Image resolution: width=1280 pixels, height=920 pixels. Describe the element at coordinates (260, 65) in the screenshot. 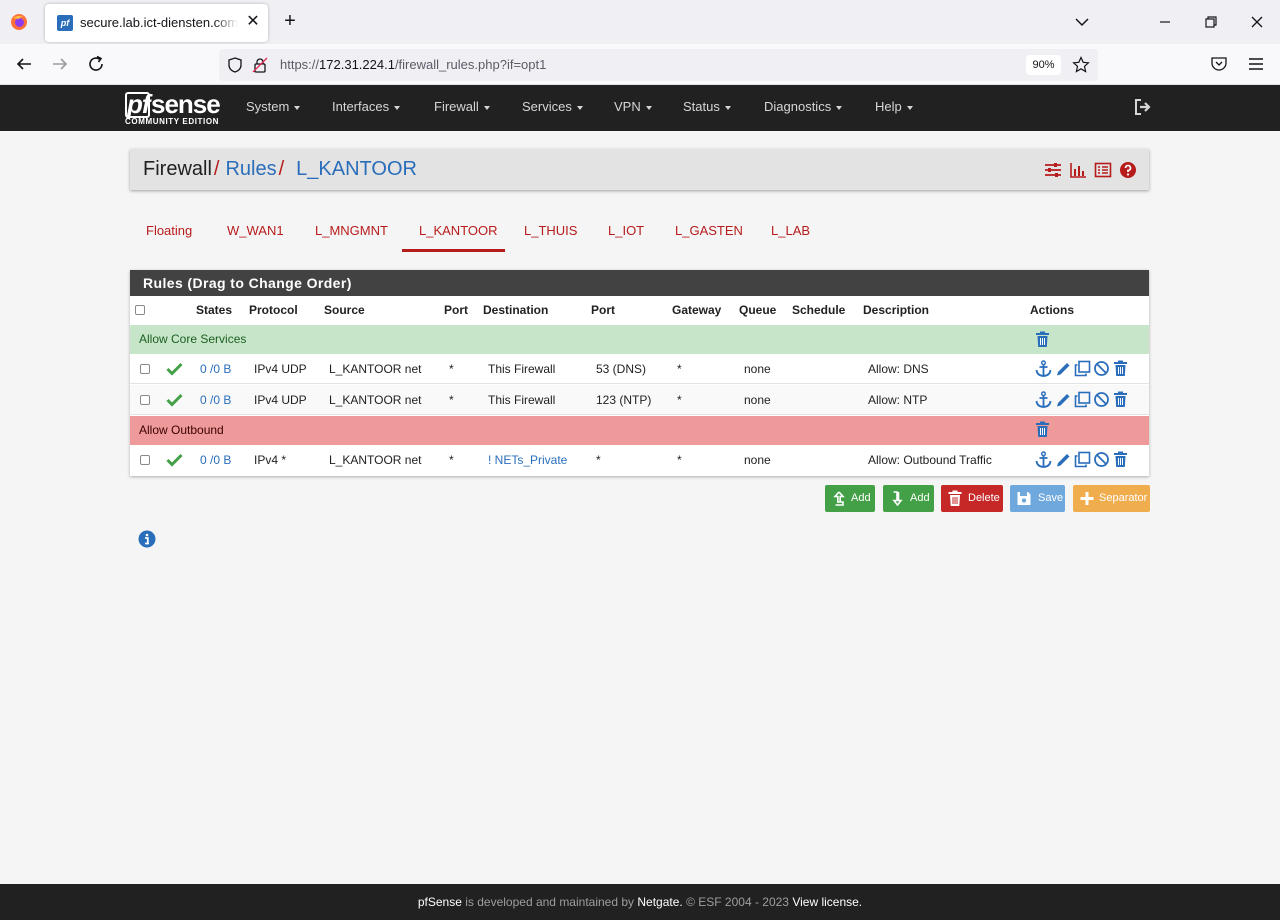

I see `insecure-lock-icon` at that location.